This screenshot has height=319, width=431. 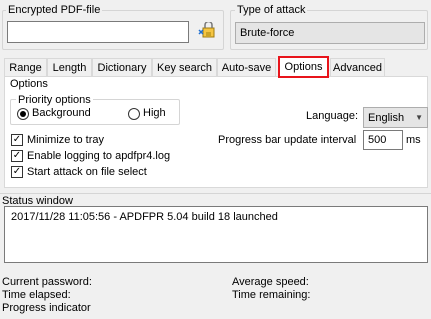 I want to click on progress-interval-unit: ms, so click(x=413, y=140).